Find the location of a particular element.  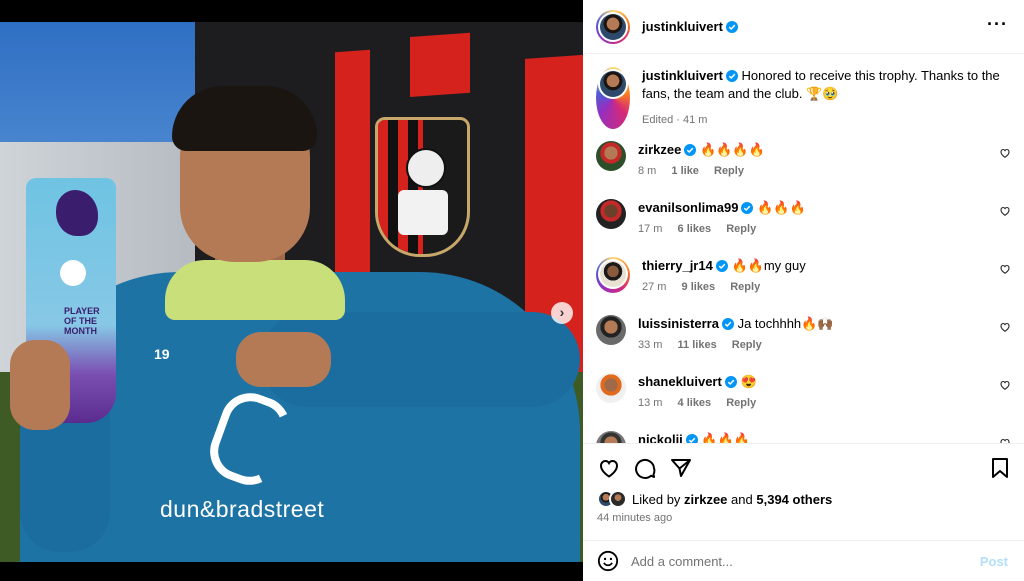

comment-text: 🔥🔥🔥🔥 is located at coordinates (732, 149).